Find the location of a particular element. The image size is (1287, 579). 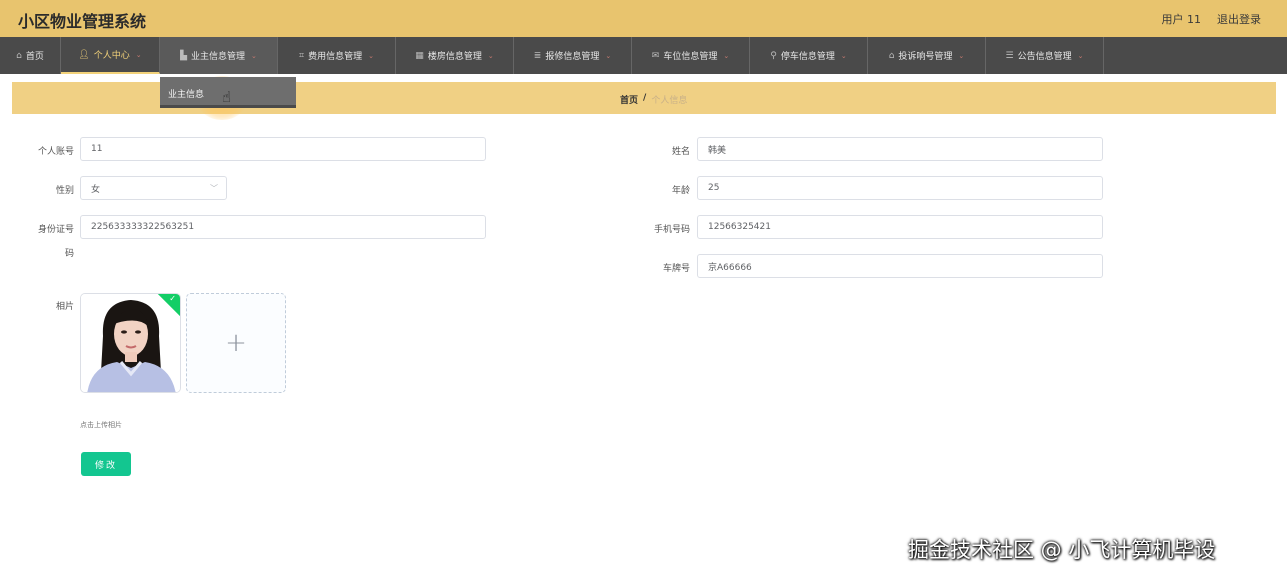

nav-item-personal-center: 👤︎ 个人中心 ⌄ is located at coordinates (110, 55).